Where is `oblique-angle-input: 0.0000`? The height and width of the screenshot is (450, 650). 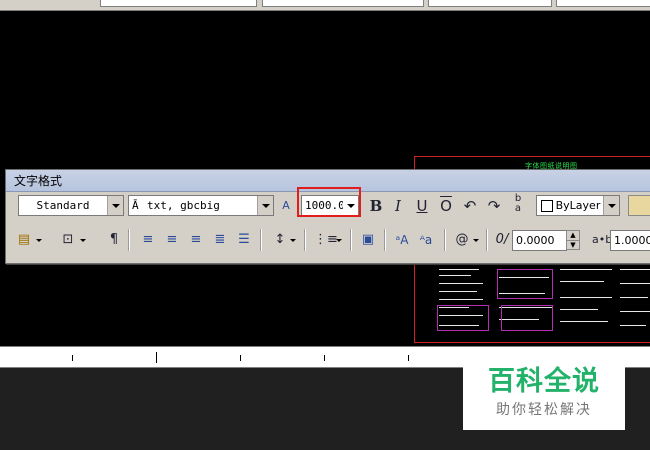 oblique-angle-input: 0.0000 is located at coordinates (539, 240).